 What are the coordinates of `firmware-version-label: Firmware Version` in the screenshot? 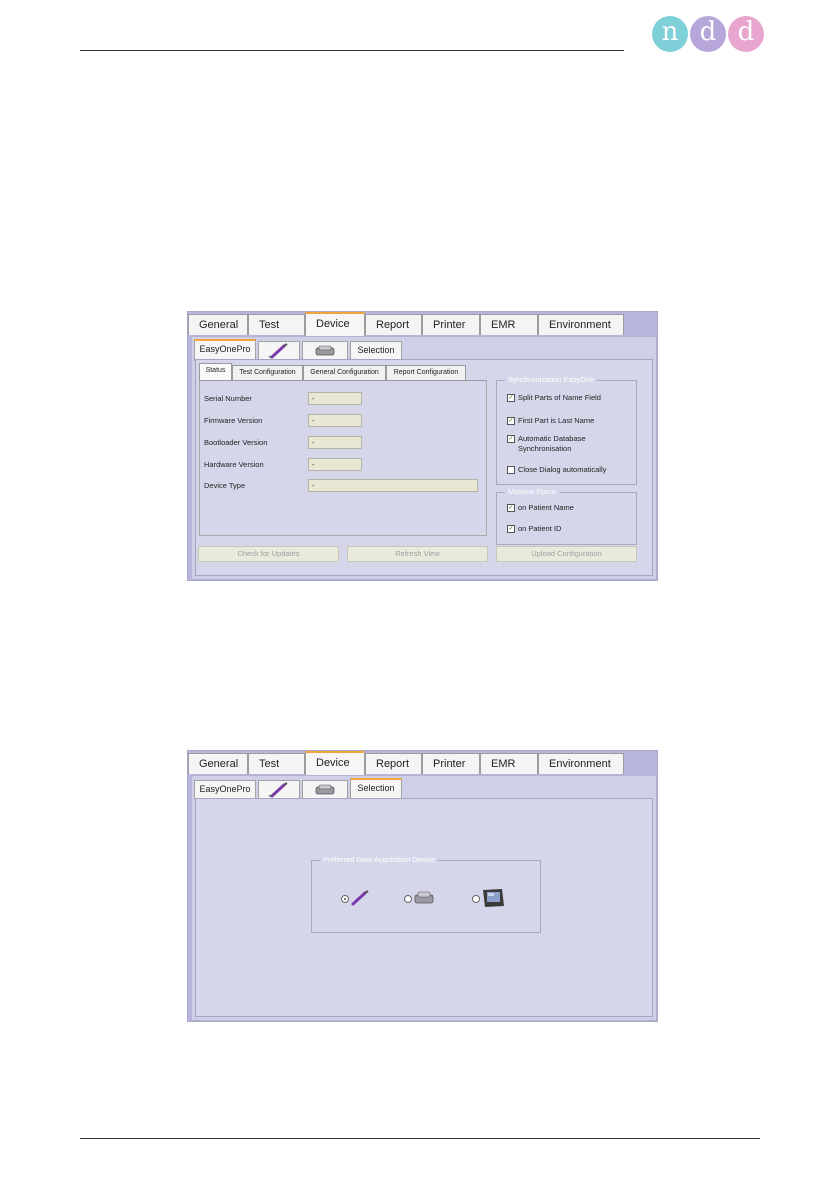 It's located at (233, 420).